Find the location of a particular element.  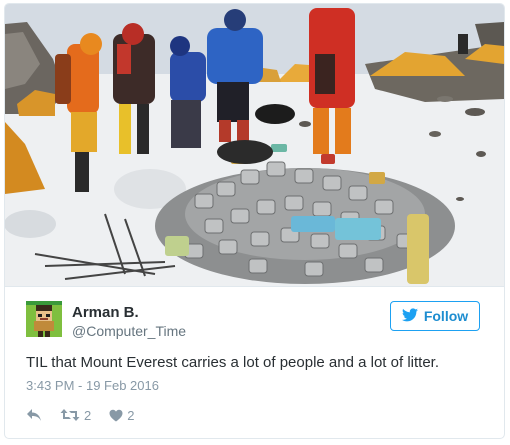

tweet-actions: 2 2 is located at coordinates (89, 415).